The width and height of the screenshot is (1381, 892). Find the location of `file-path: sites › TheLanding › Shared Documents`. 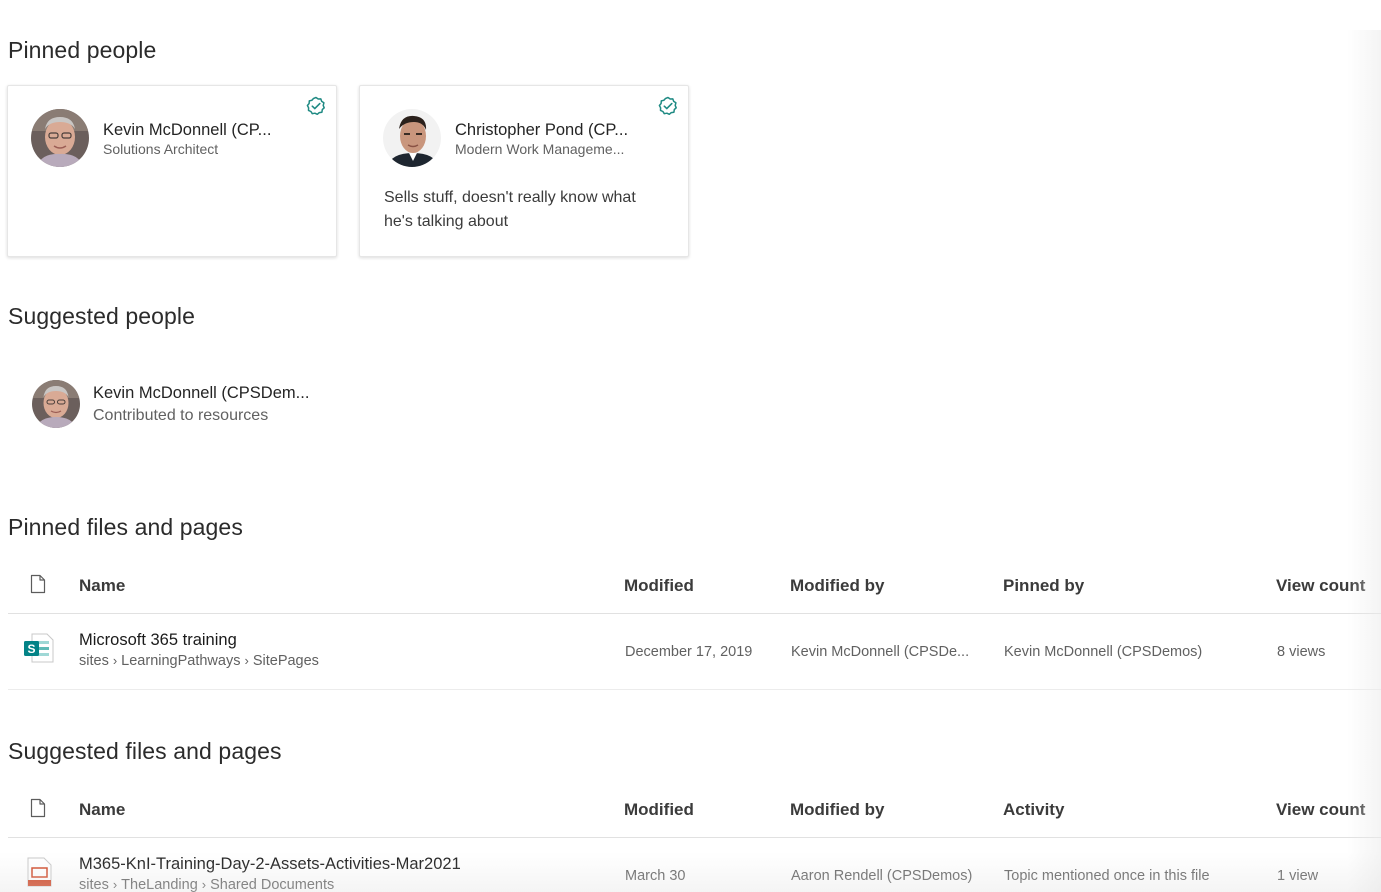

file-path: sites › TheLanding › Shared Documents is located at coordinates (206, 884).